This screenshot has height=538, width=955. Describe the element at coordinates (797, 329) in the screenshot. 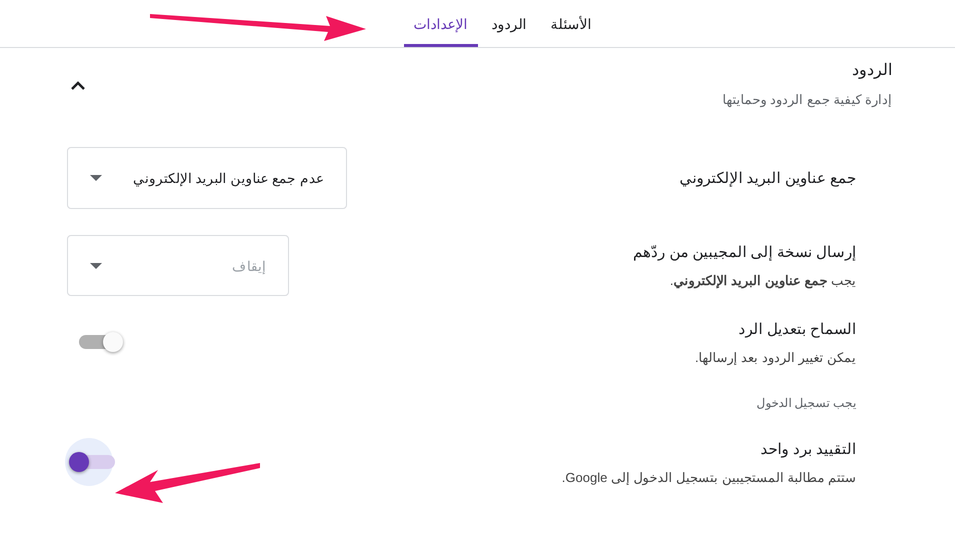

I see `setting-label: السماح بتعديل الرد` at that location.